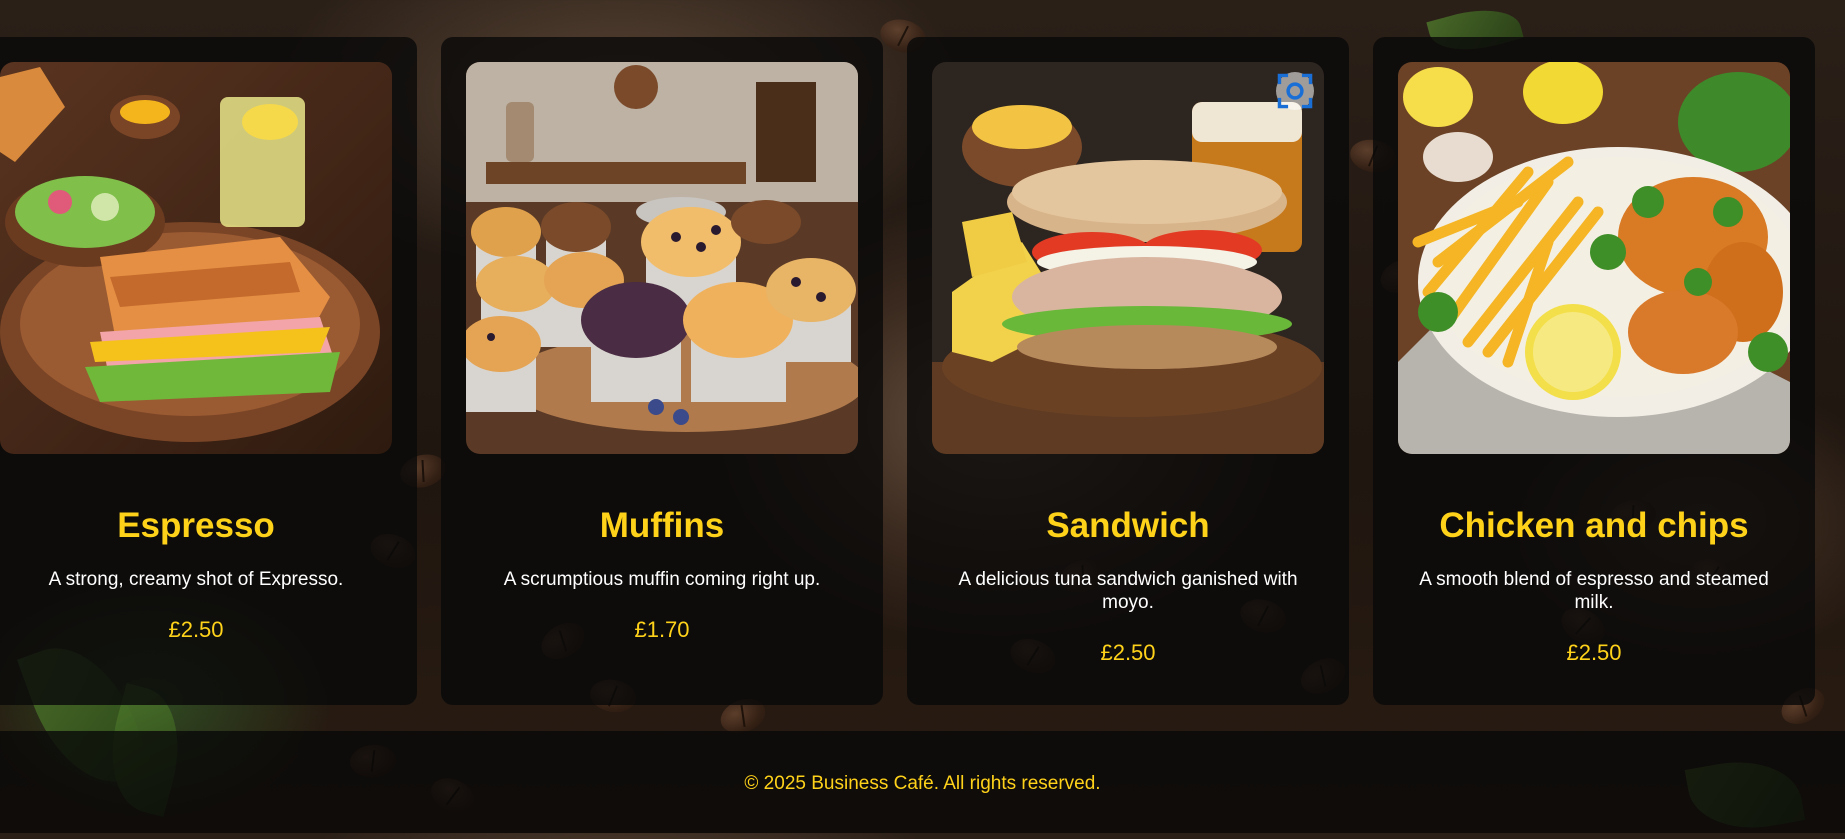 The height and width of the screenshot is (839, 1845). I want to click on card-title: Sandwich, so click(1128, 525).